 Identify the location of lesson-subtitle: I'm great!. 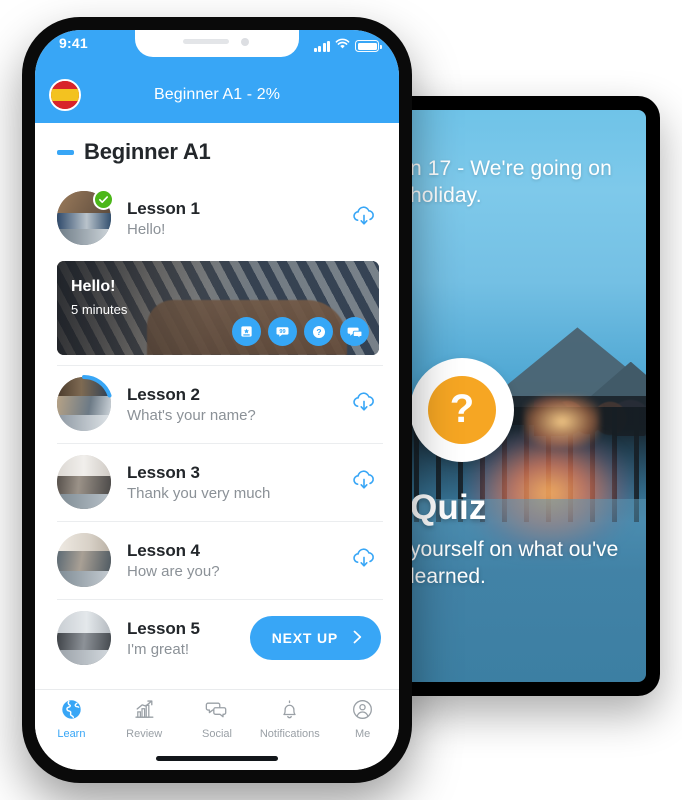
(158, 649).